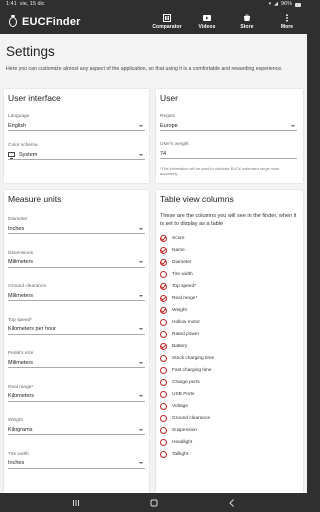 This screenshot has width=320, height=512. I want to click on column-option: Battery, so click(228, 346).